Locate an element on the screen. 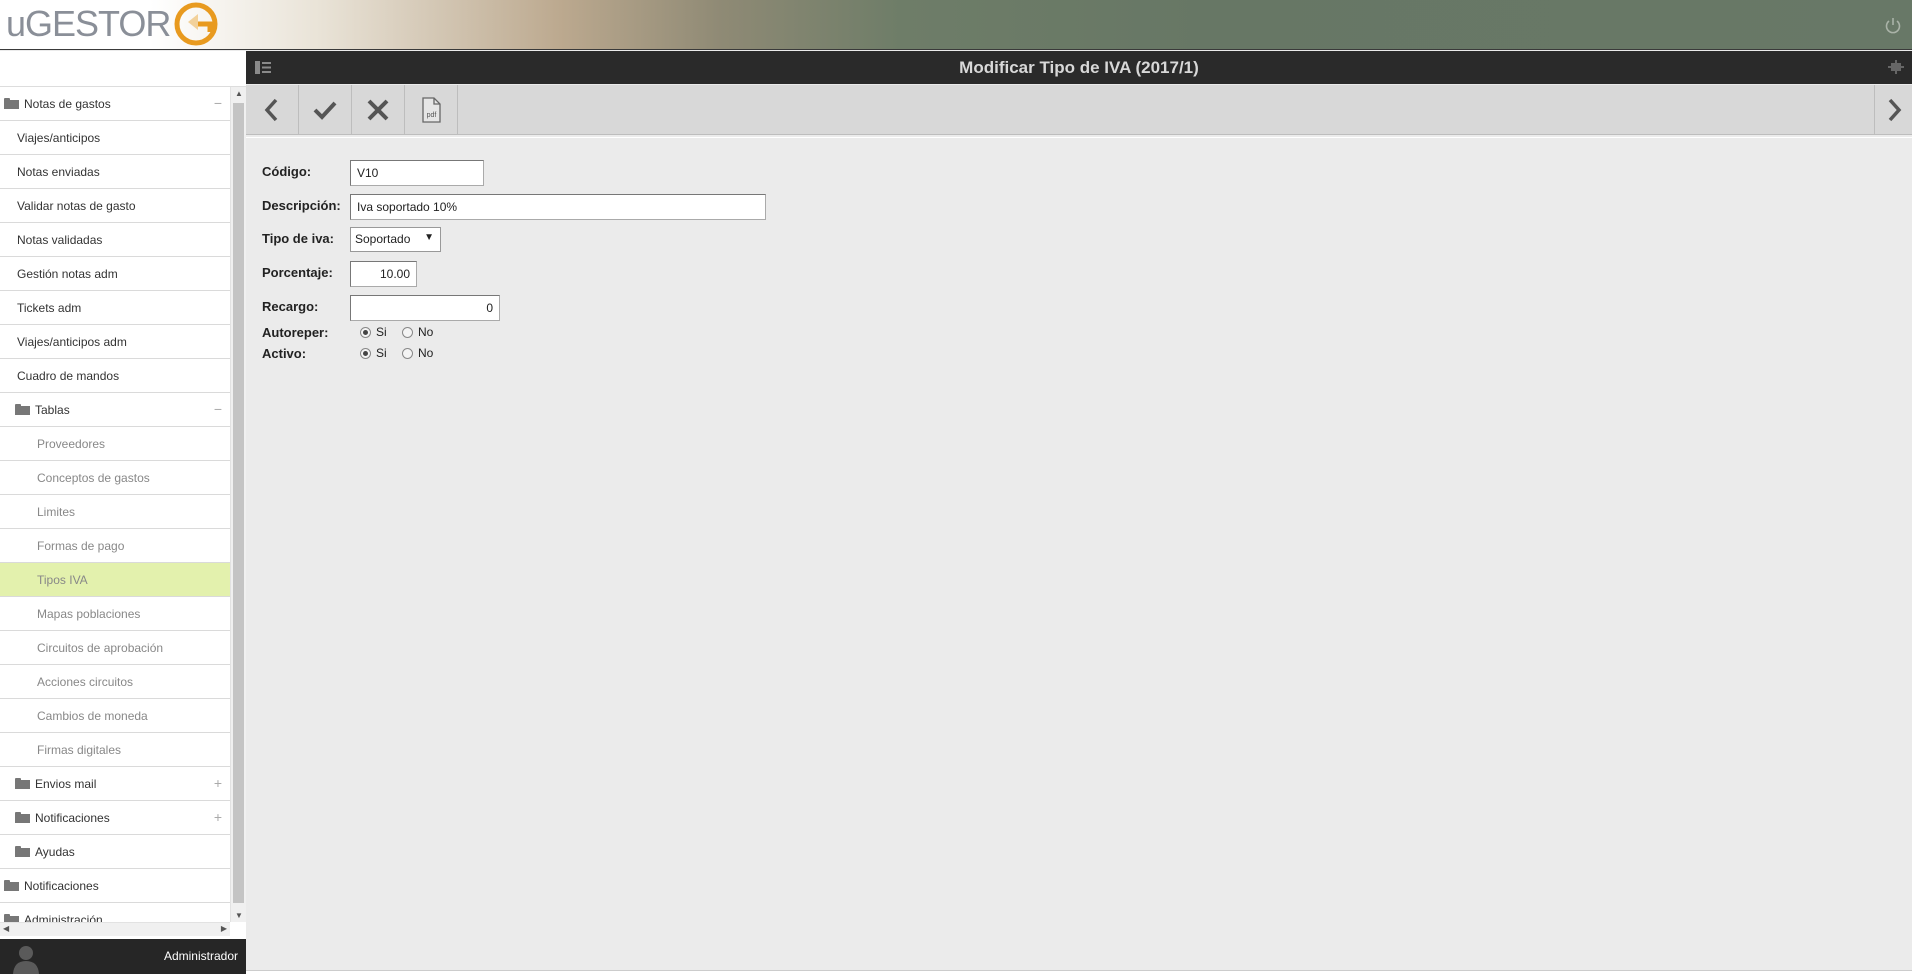 Image resolution: width=1912 pixels, height=974 pixels. chevron-right-icon is located at coordinates (1894, 110).